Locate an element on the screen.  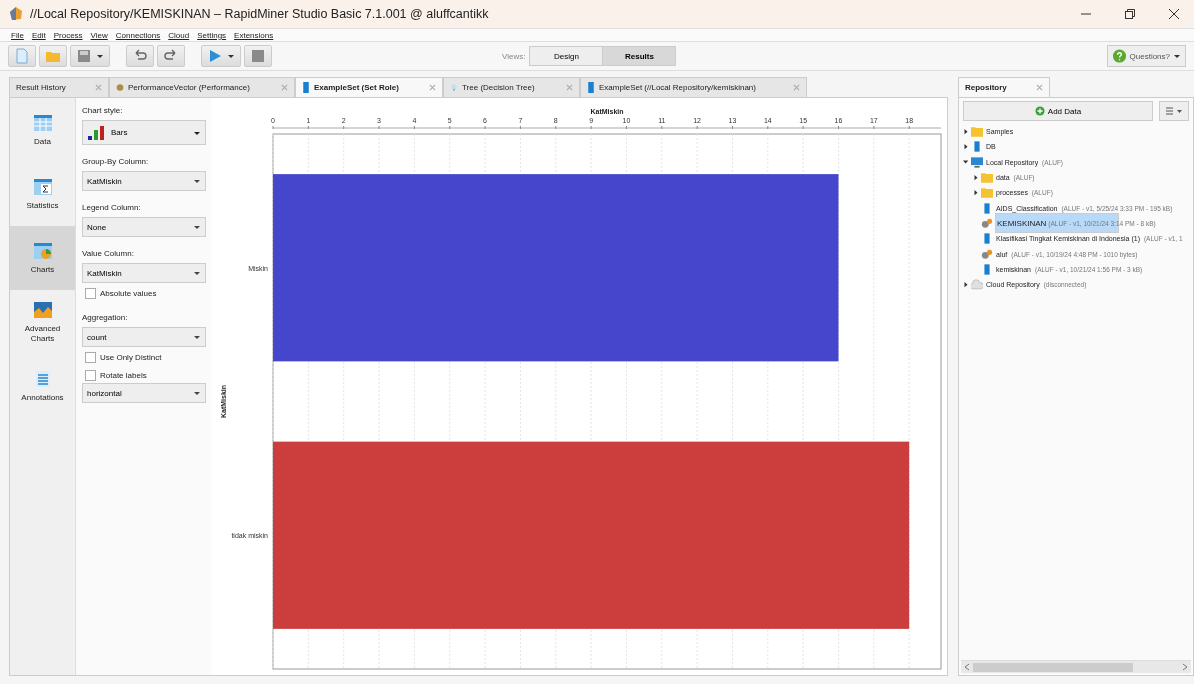
option-dropdown: horizontal is located at coordinates (144, 393).